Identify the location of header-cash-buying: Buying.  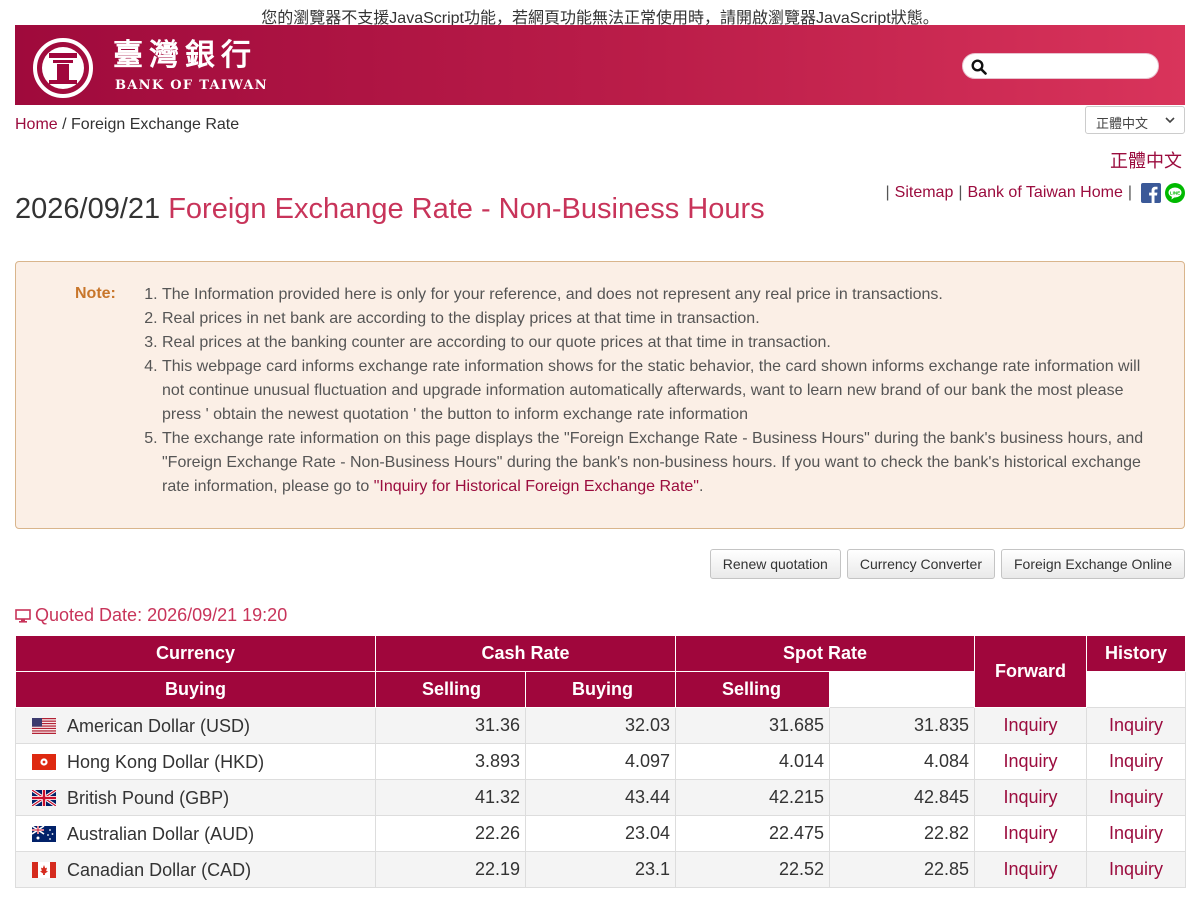
(195, 689).